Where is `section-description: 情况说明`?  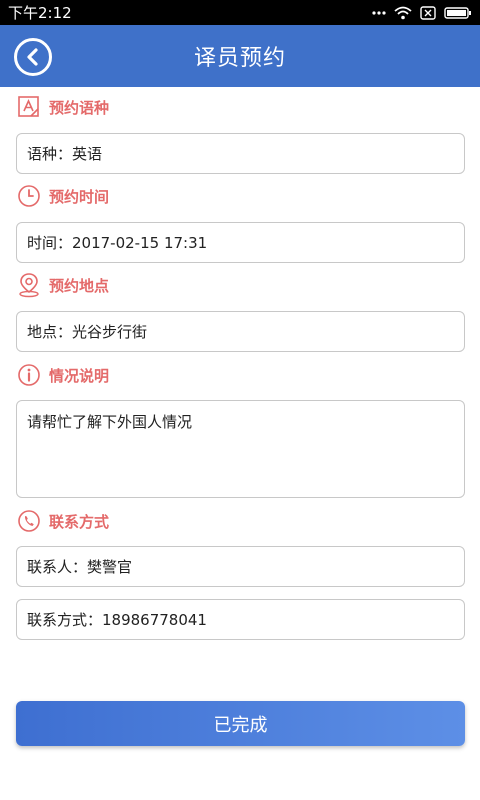
section-description: 情况说明 is located at coordinates (62, 375).